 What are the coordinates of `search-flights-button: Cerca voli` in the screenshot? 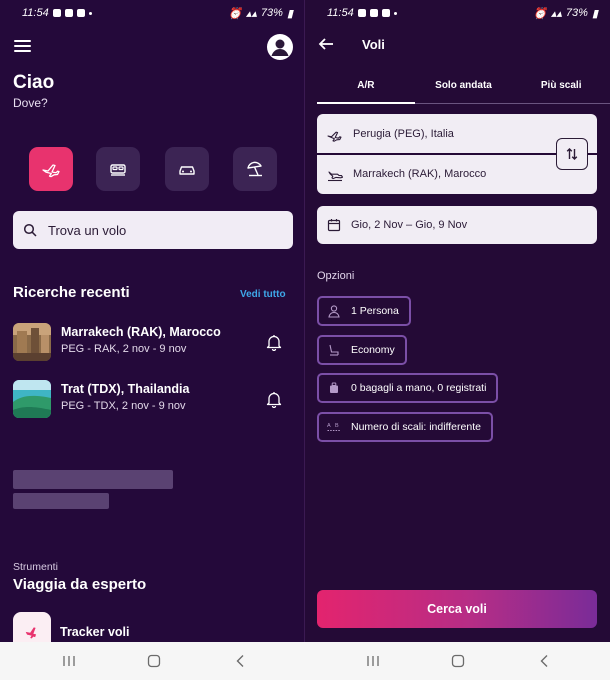 It's located at (457, 609).